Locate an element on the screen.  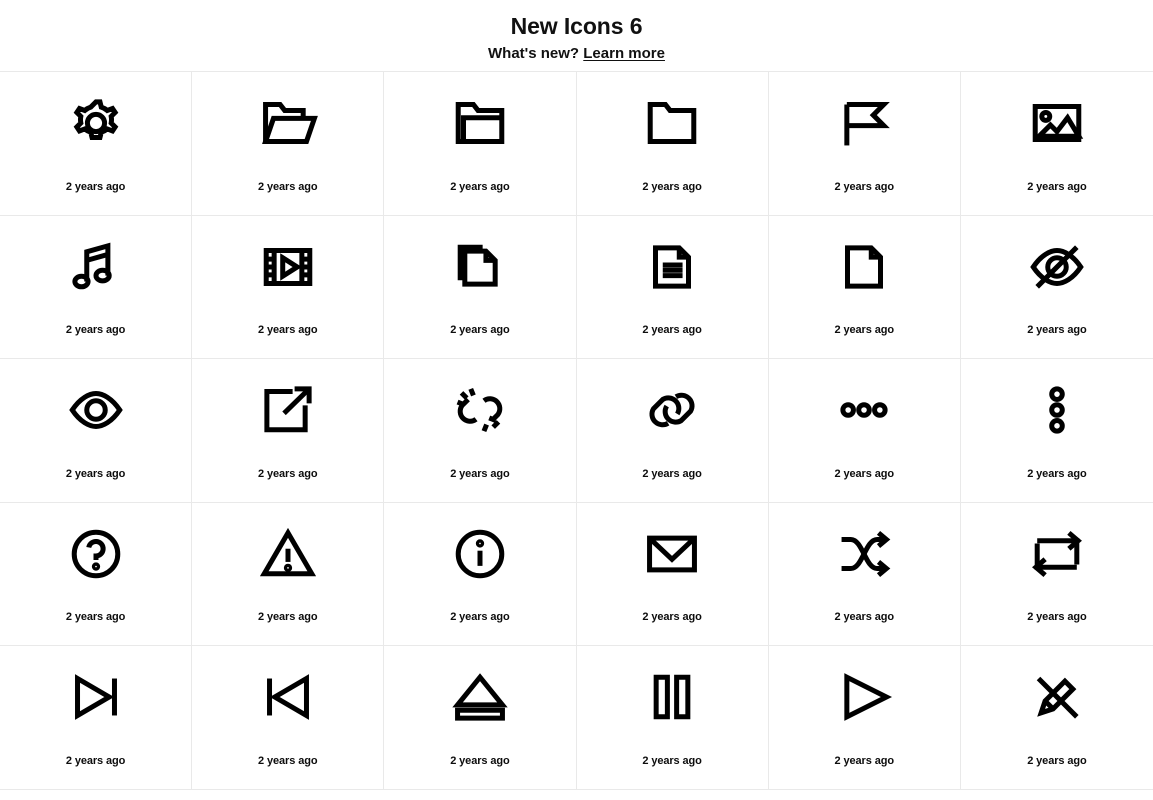
help-circle-icon is located at coordinates (95, 557).